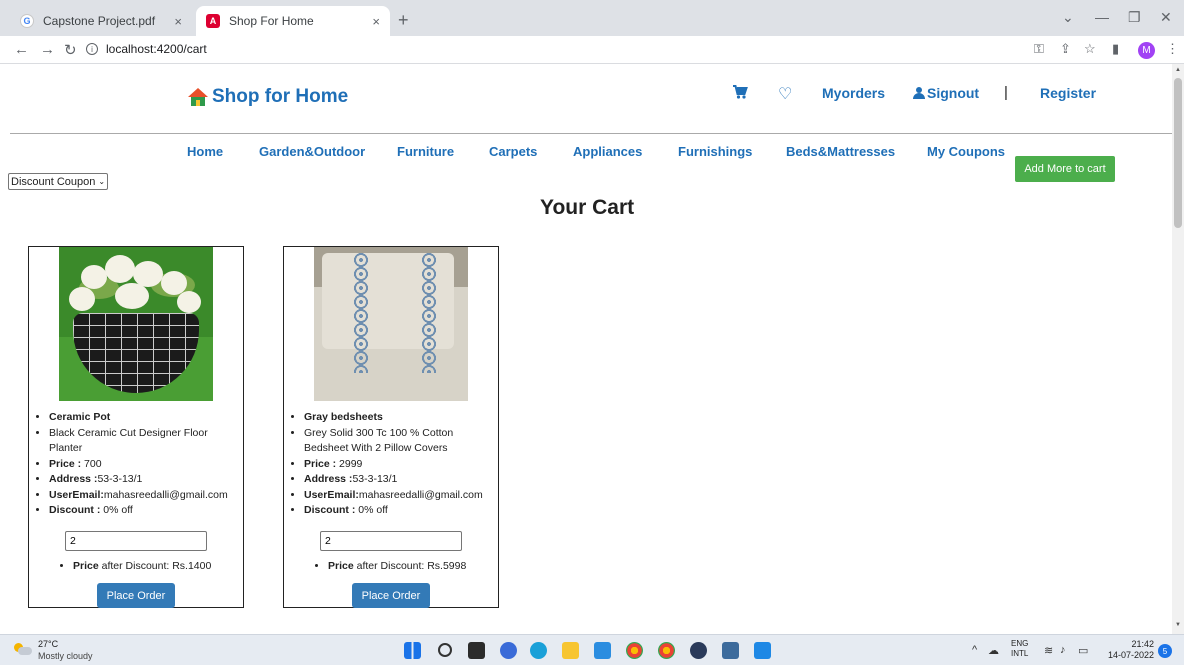 The image size is (1184, 665). What do you see at coordinates (476, 650) in the screenshot?
I see `task-view-icon` at bounding box center [476, 650].